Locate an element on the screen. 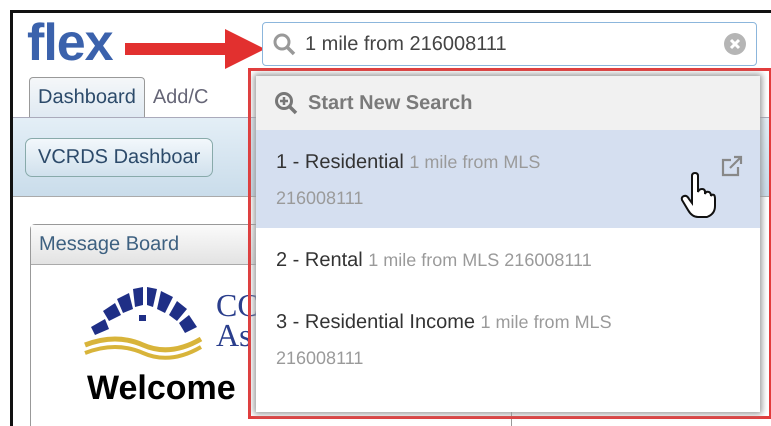 Image resolution: width=771 pixels, height=426 pixels. menu-item-label: Start New Search is located at coordinates (390, 103).